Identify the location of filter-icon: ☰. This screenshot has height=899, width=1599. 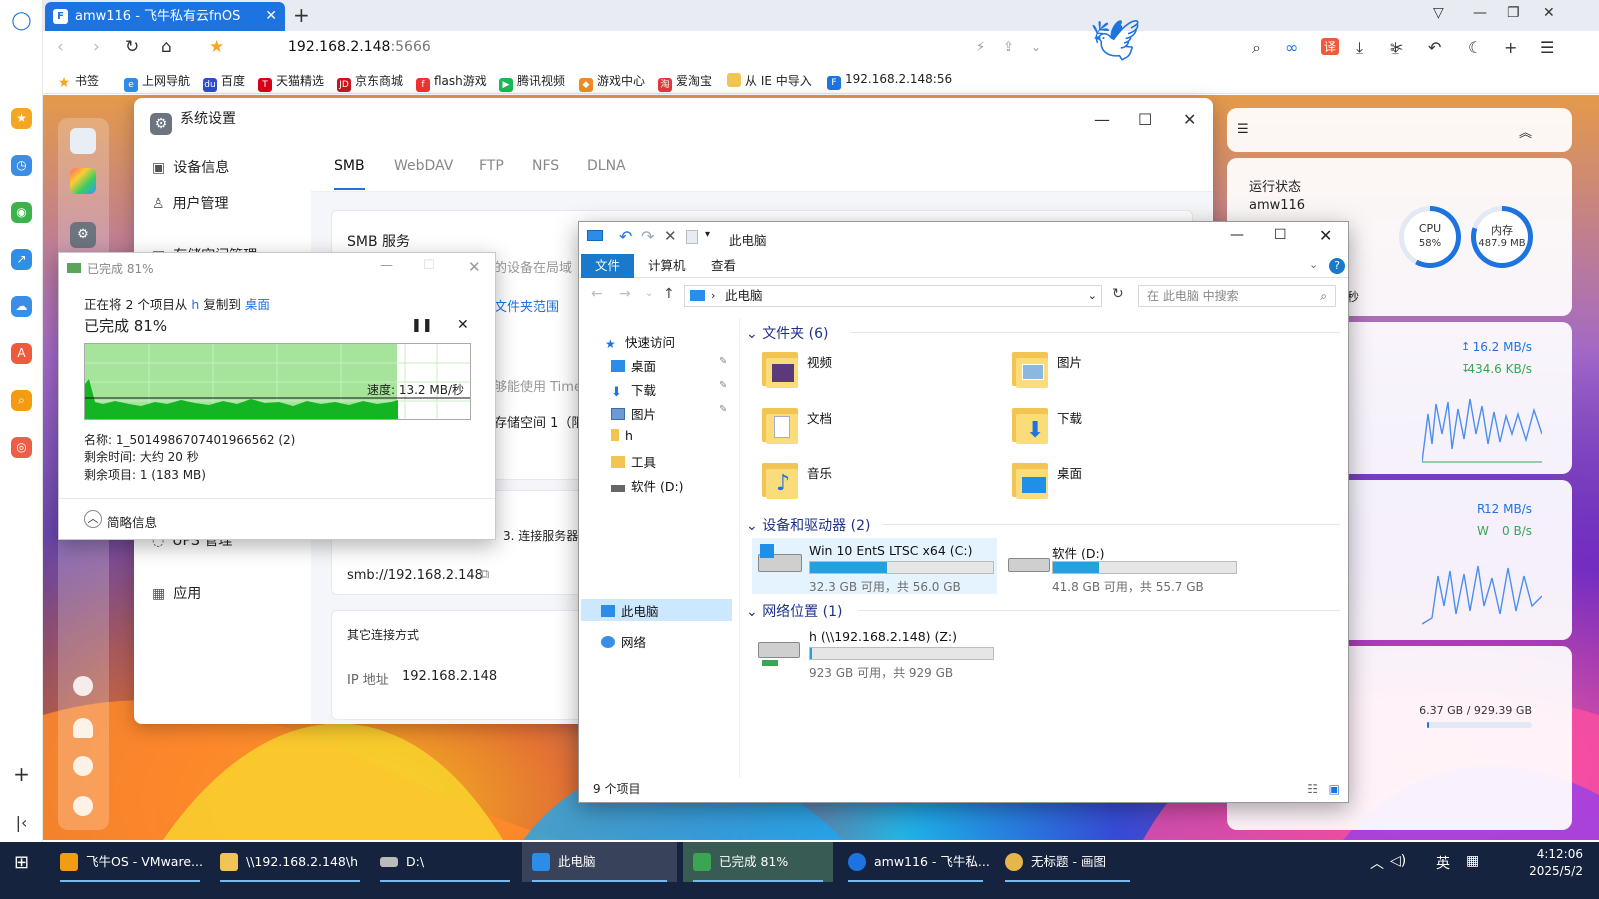
(1243, 129).